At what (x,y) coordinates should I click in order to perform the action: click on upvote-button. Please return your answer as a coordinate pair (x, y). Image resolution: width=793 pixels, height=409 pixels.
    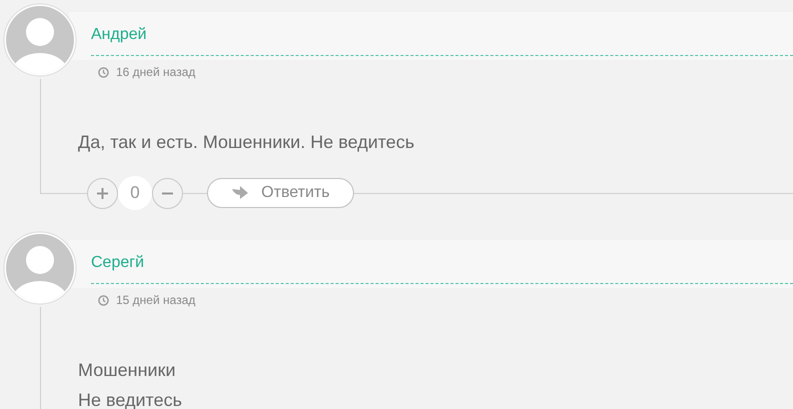
    Looking at the image, I should click on (102, 193).